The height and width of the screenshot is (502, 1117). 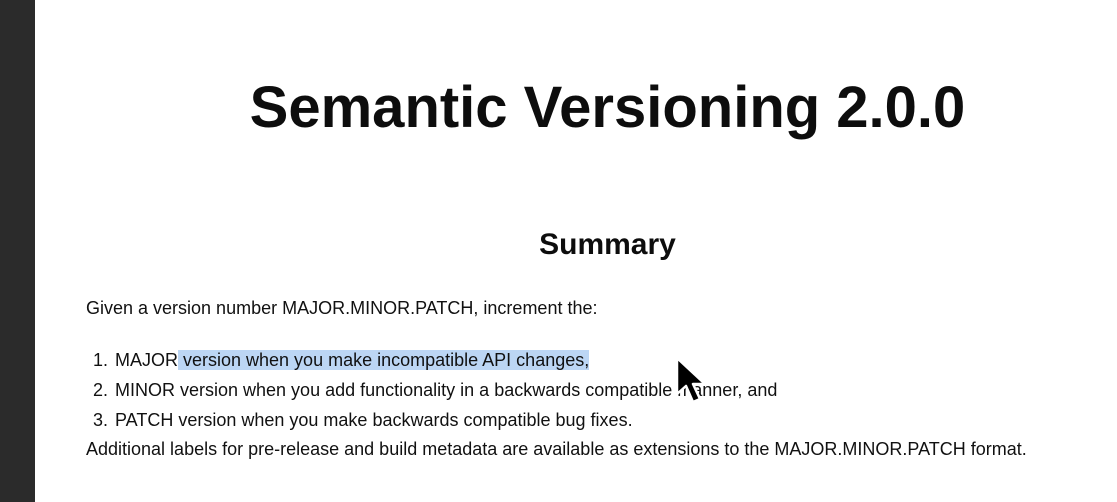 I want to click on list-term: MAJOR, so click(x=146, y=360).